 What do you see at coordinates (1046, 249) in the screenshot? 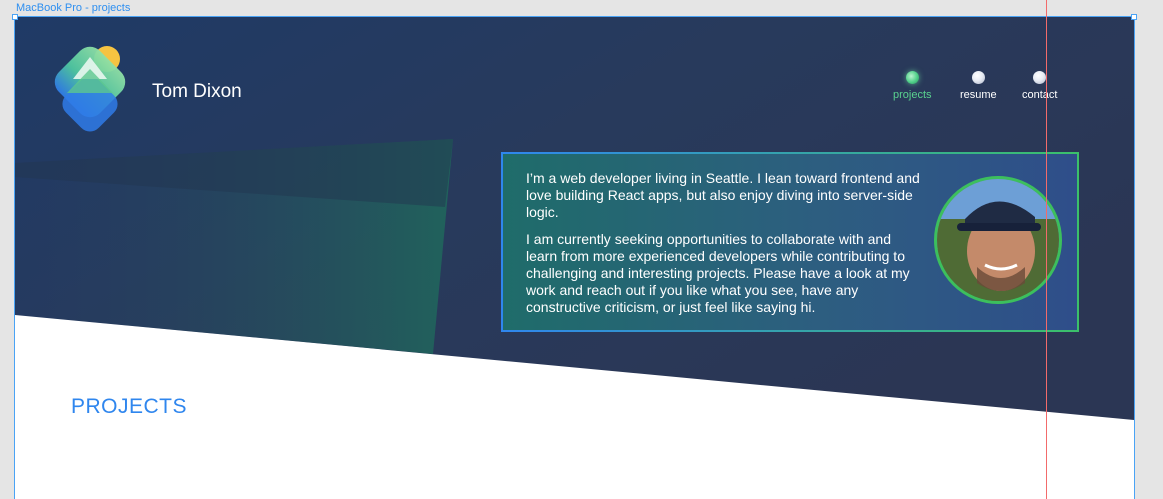
I see `guide-line` at bounding box center [1046, 249].